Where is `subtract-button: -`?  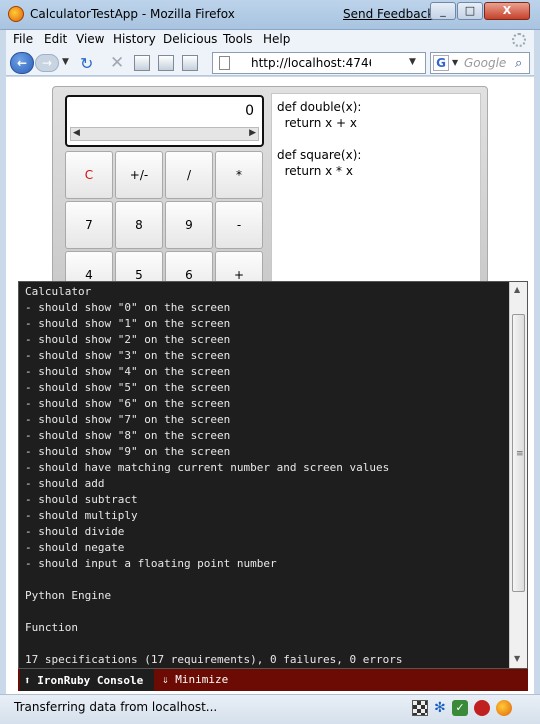
subtract-button: - is located at coordinates (239, 225).